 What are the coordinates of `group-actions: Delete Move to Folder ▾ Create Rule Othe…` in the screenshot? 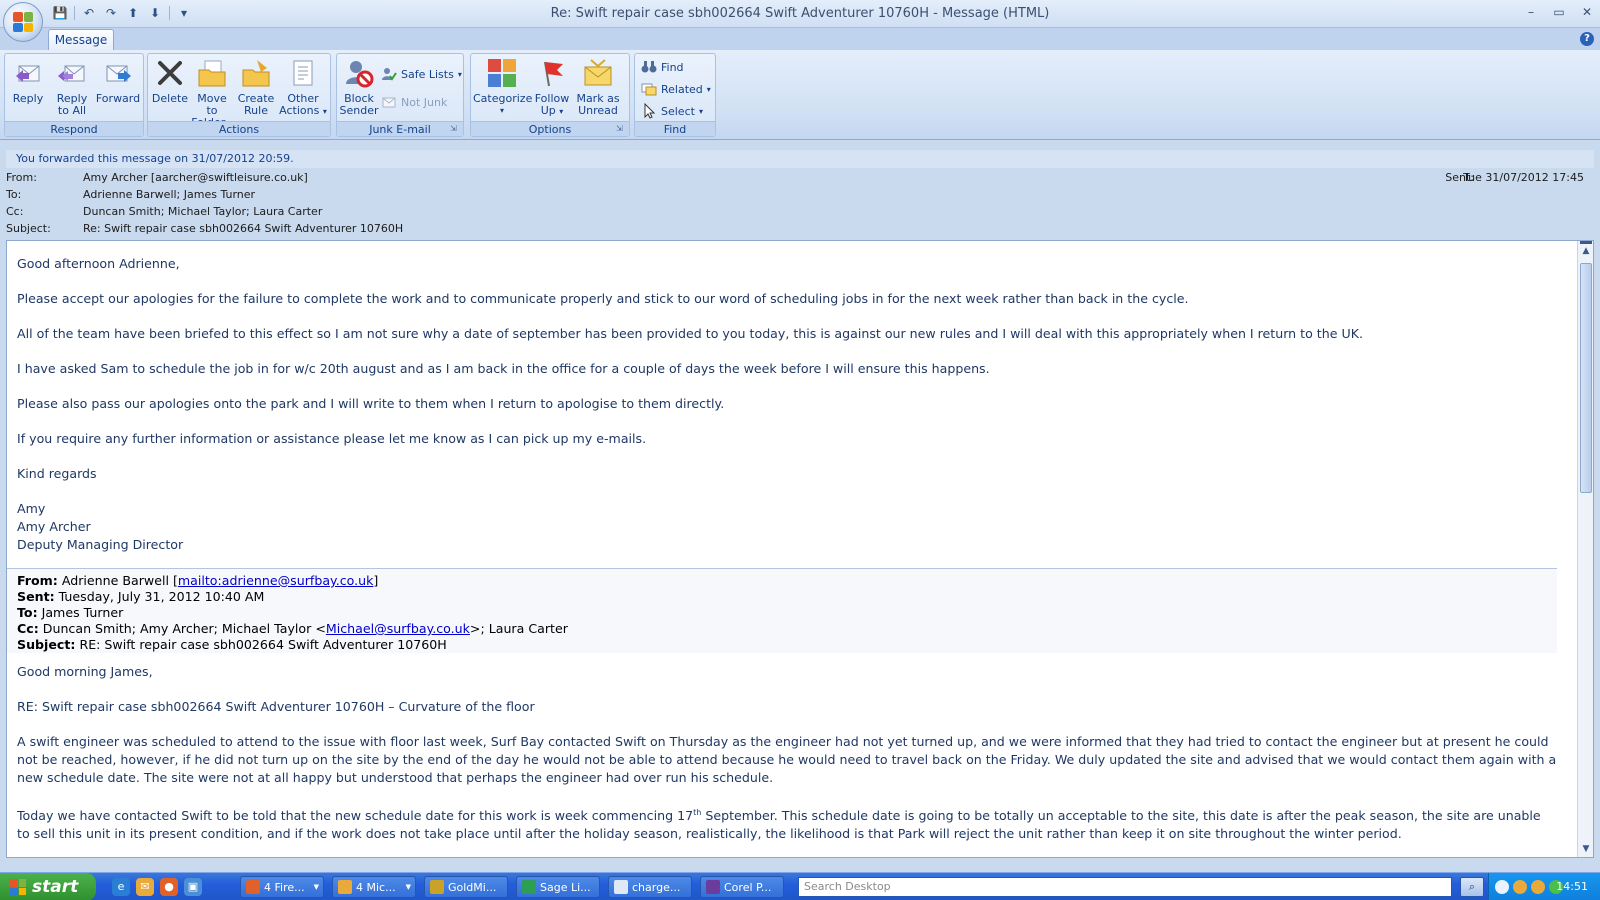 It's located at (239, 95).